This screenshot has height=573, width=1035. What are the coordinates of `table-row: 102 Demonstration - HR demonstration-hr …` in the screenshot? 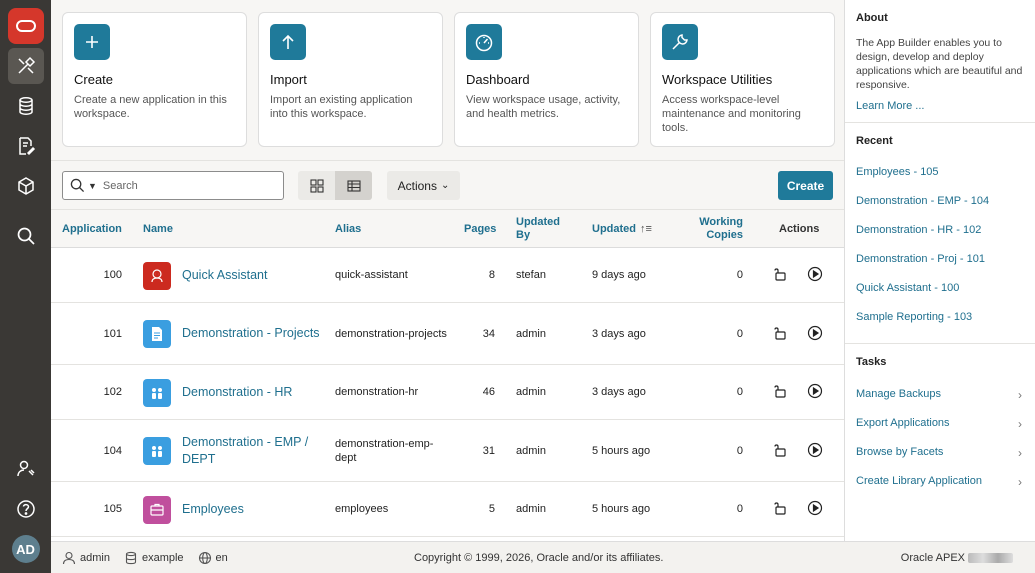 It's located at (447, 392).